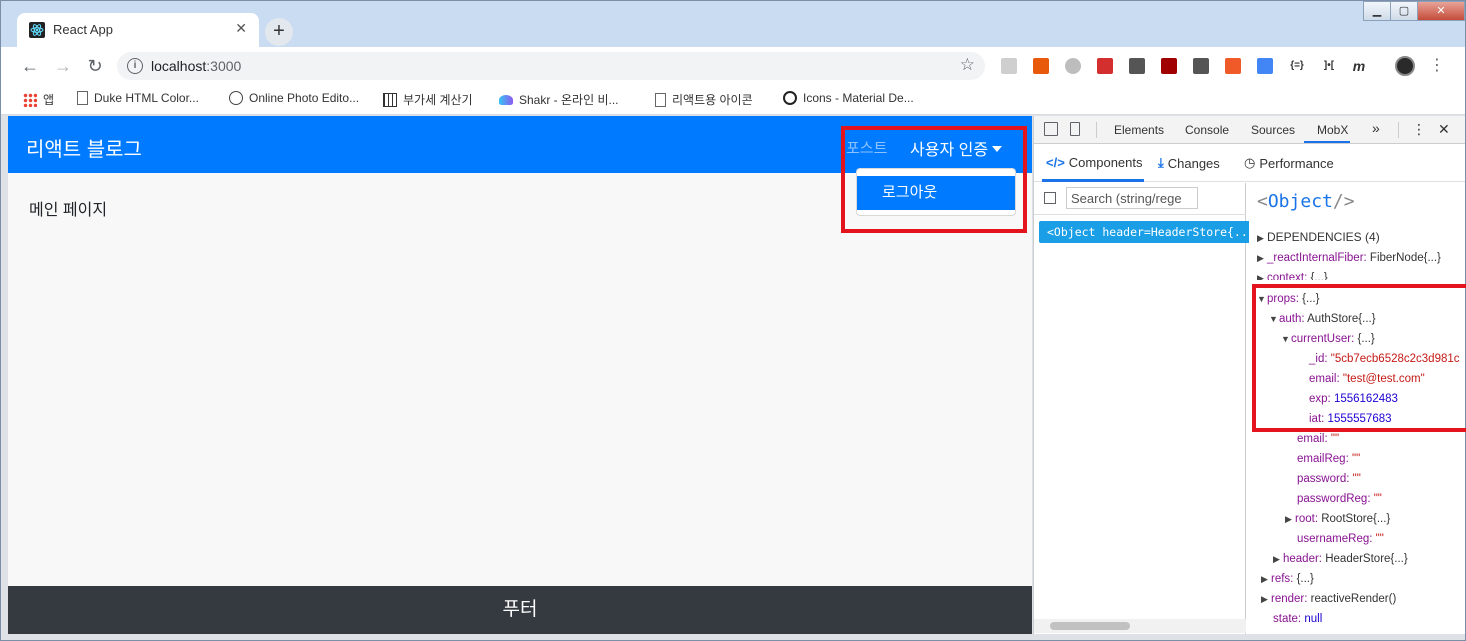 This screenshot has height=641, width=1466. I want to click on prop-row: emailReg: "", so click(1329, 459).